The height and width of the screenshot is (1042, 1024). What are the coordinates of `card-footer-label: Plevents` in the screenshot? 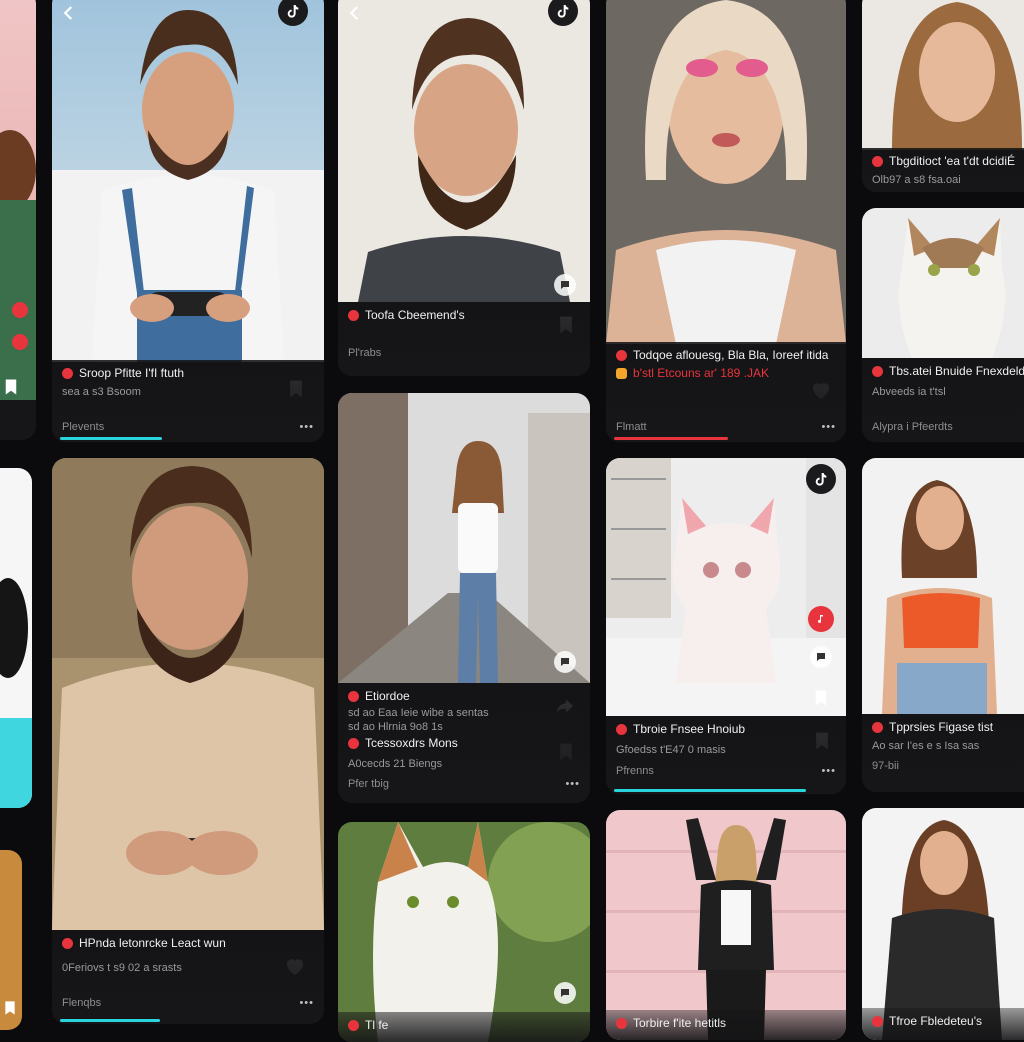 It's located at (83, 427).